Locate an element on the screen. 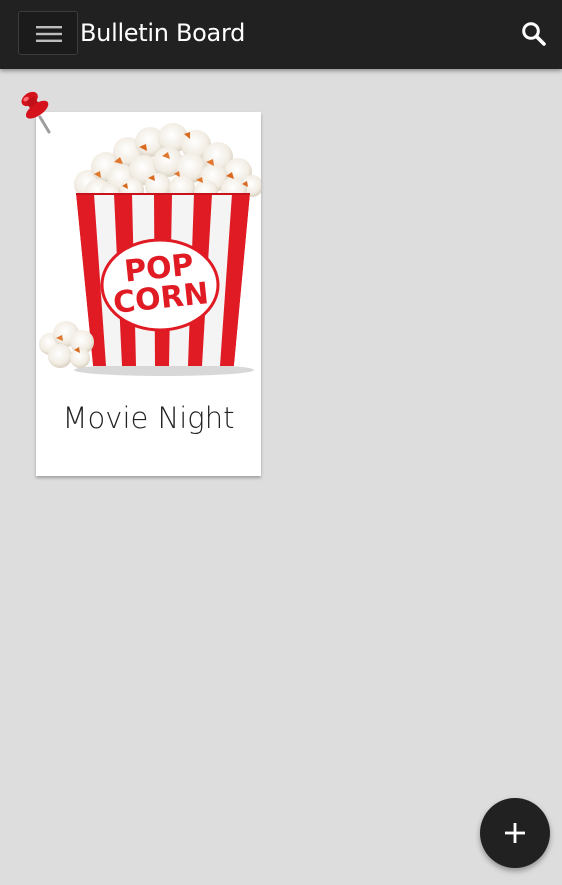  search-button is located at coordinates (534, 34).